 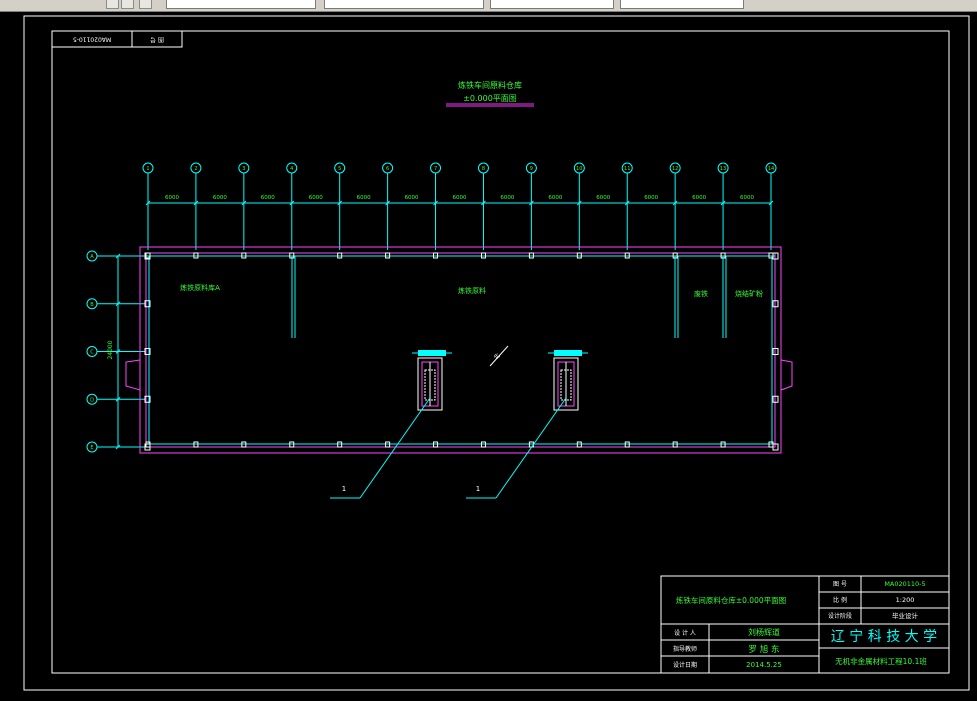 I want to click on column-axis-label: 4, so click(x=291, y=169).